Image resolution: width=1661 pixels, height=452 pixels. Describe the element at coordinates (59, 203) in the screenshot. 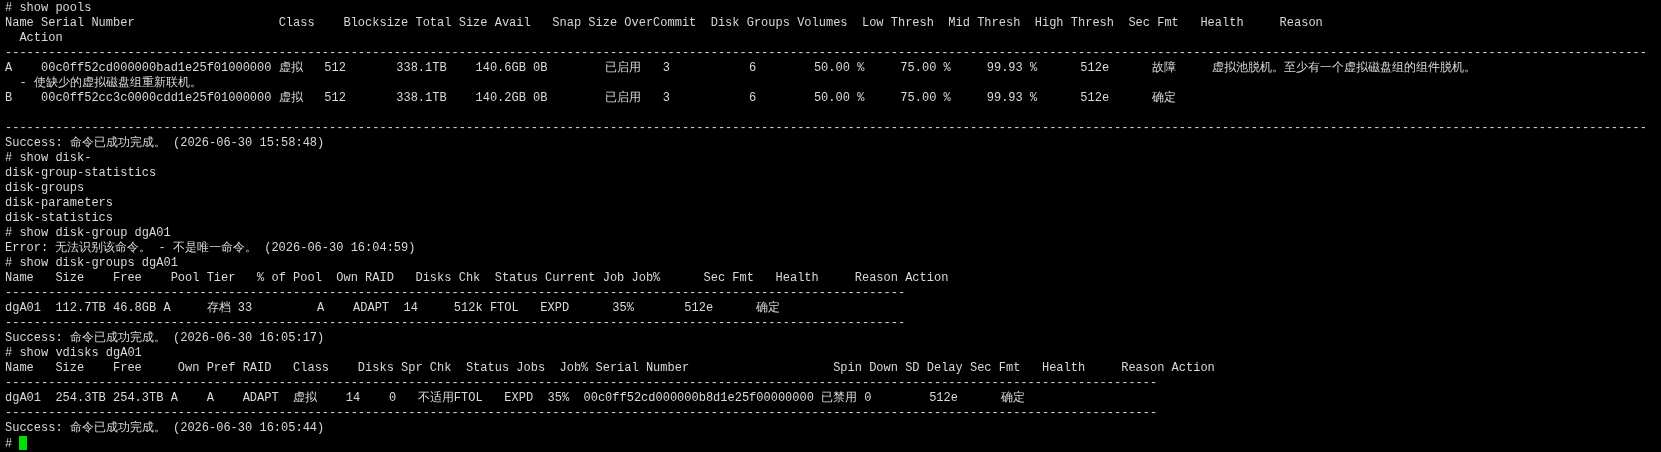

I see `output-line: disk-parameters` at that location.